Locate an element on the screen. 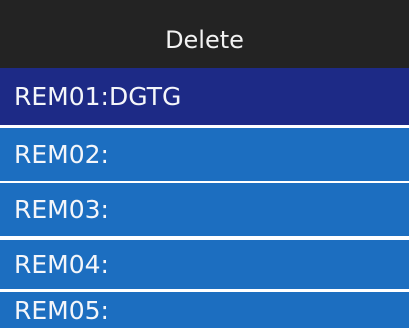 This screenshot has width=409, height=328. list-item-label: REM01:DGTG is located at coordinates (98, 96).